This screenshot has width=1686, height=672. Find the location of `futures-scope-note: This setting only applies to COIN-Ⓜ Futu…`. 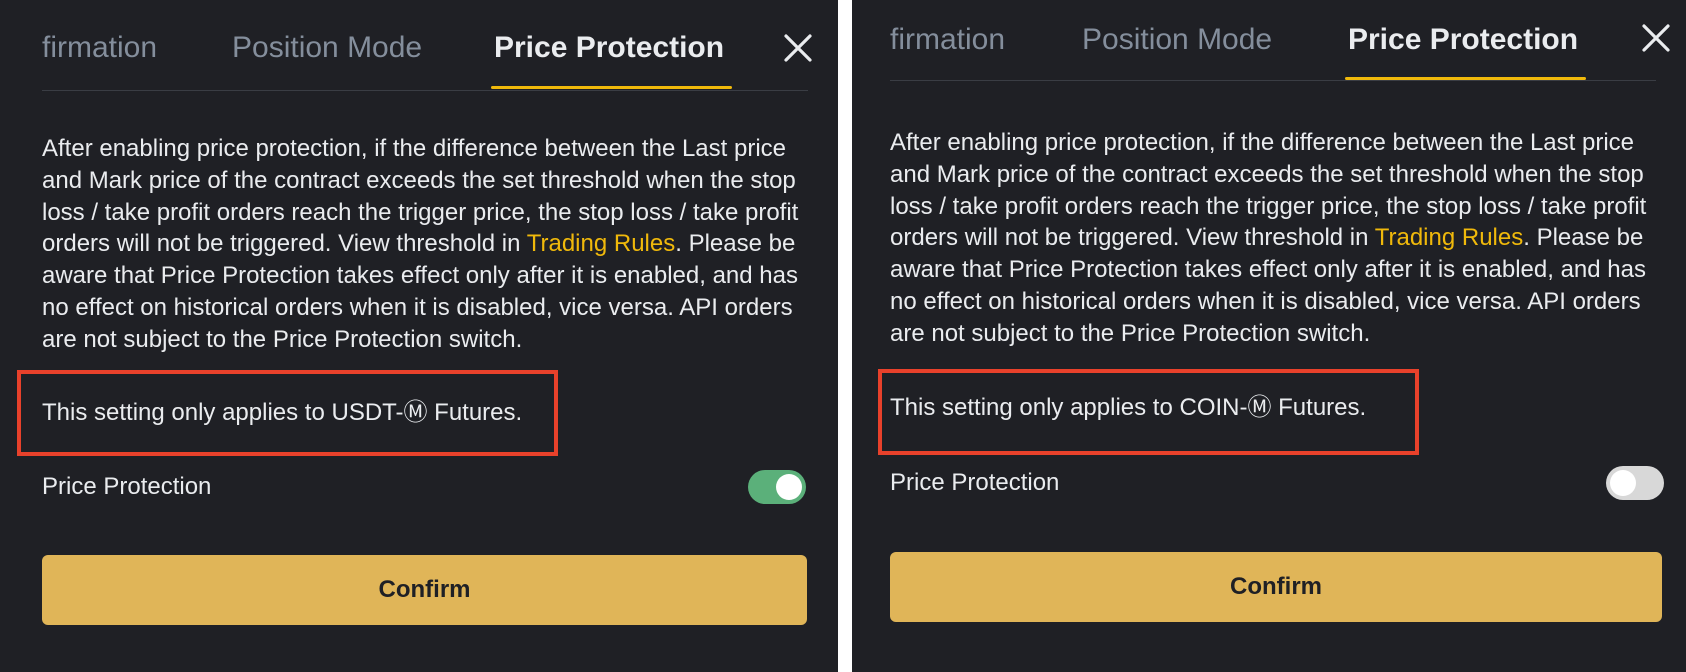

futures-scope-note: This setting only applies to COIN-Ⓜ Futu… is located at coordinates (1128, 407).